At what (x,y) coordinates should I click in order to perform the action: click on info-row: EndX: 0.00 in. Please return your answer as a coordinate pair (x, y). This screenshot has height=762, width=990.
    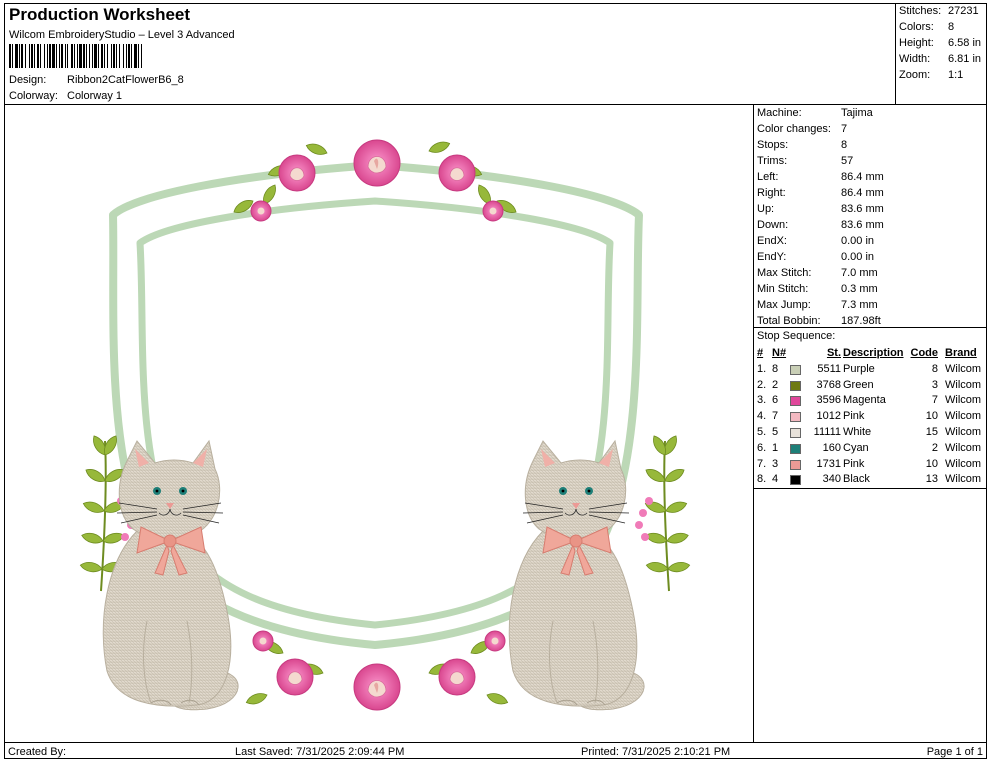
    Looking at the image, I should click on (815, 241).